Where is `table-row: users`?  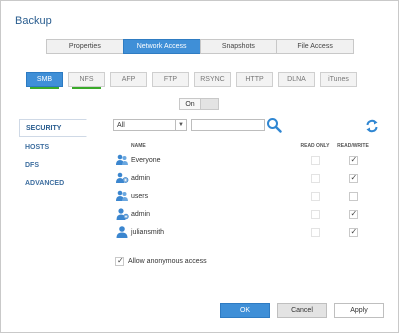 table-row: users is located at coordinates (245, 196).